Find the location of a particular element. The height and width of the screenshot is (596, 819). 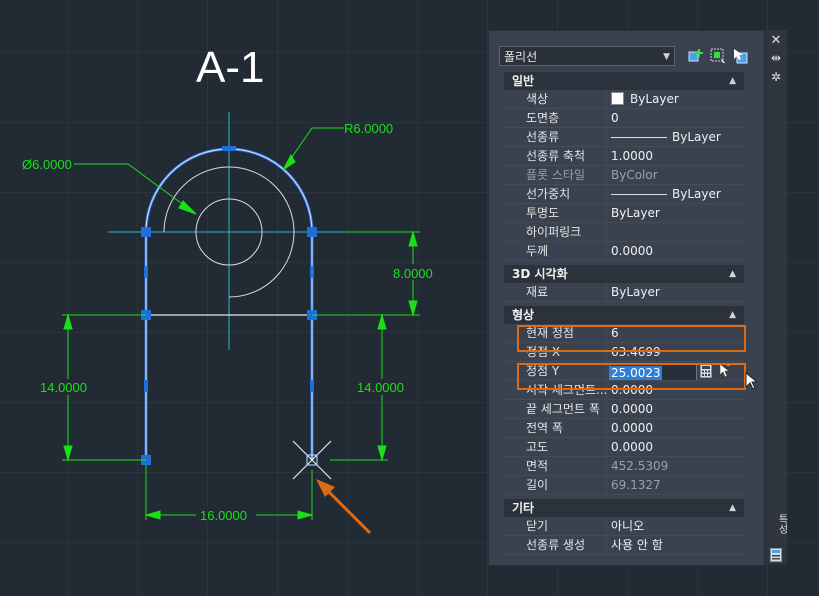

category-label: 형상 is located at coordinates (523, 315).